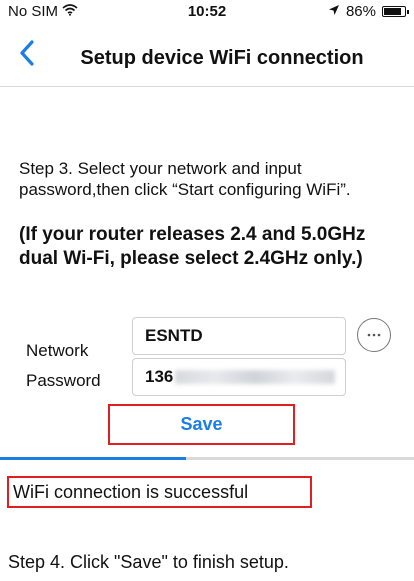  What do you see at coordinates (393, 11) in the screenshot?
I see `battery-level` at bounding box center [393, 11].